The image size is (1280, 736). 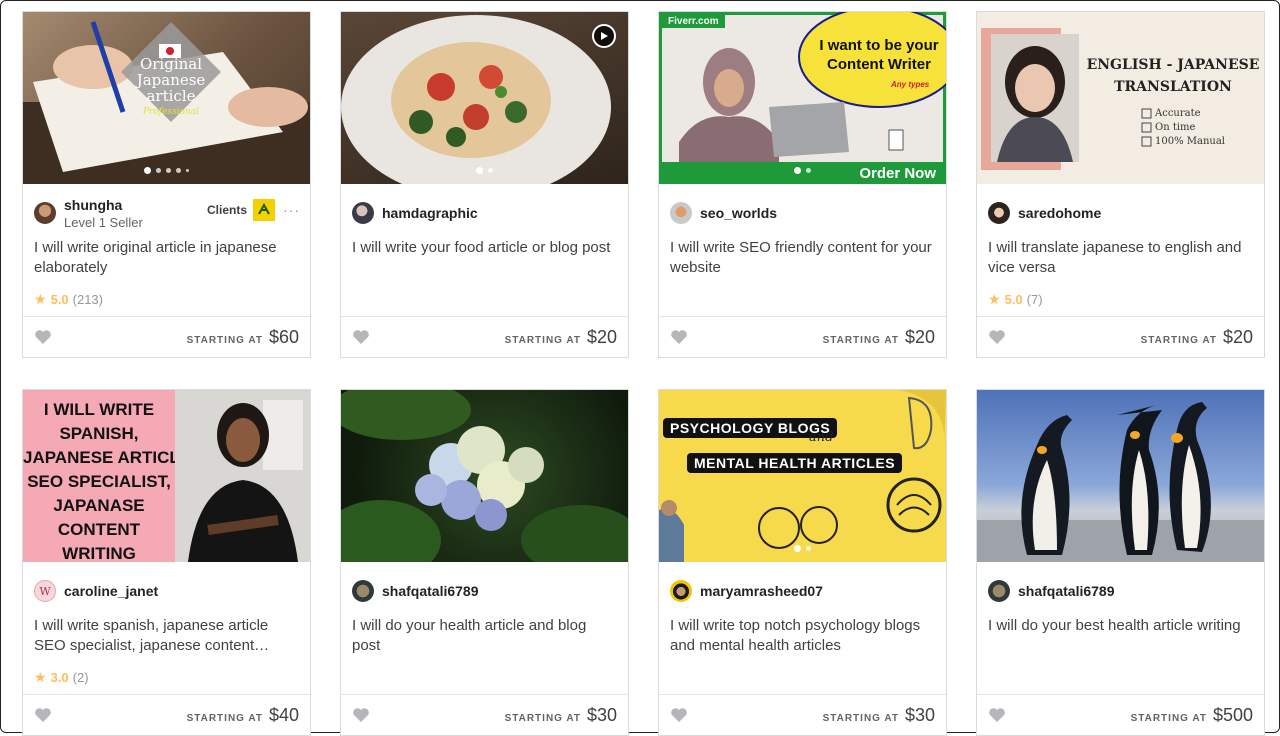 I want to click on seller-name: caroline_janet, so click(x=111, y=591).